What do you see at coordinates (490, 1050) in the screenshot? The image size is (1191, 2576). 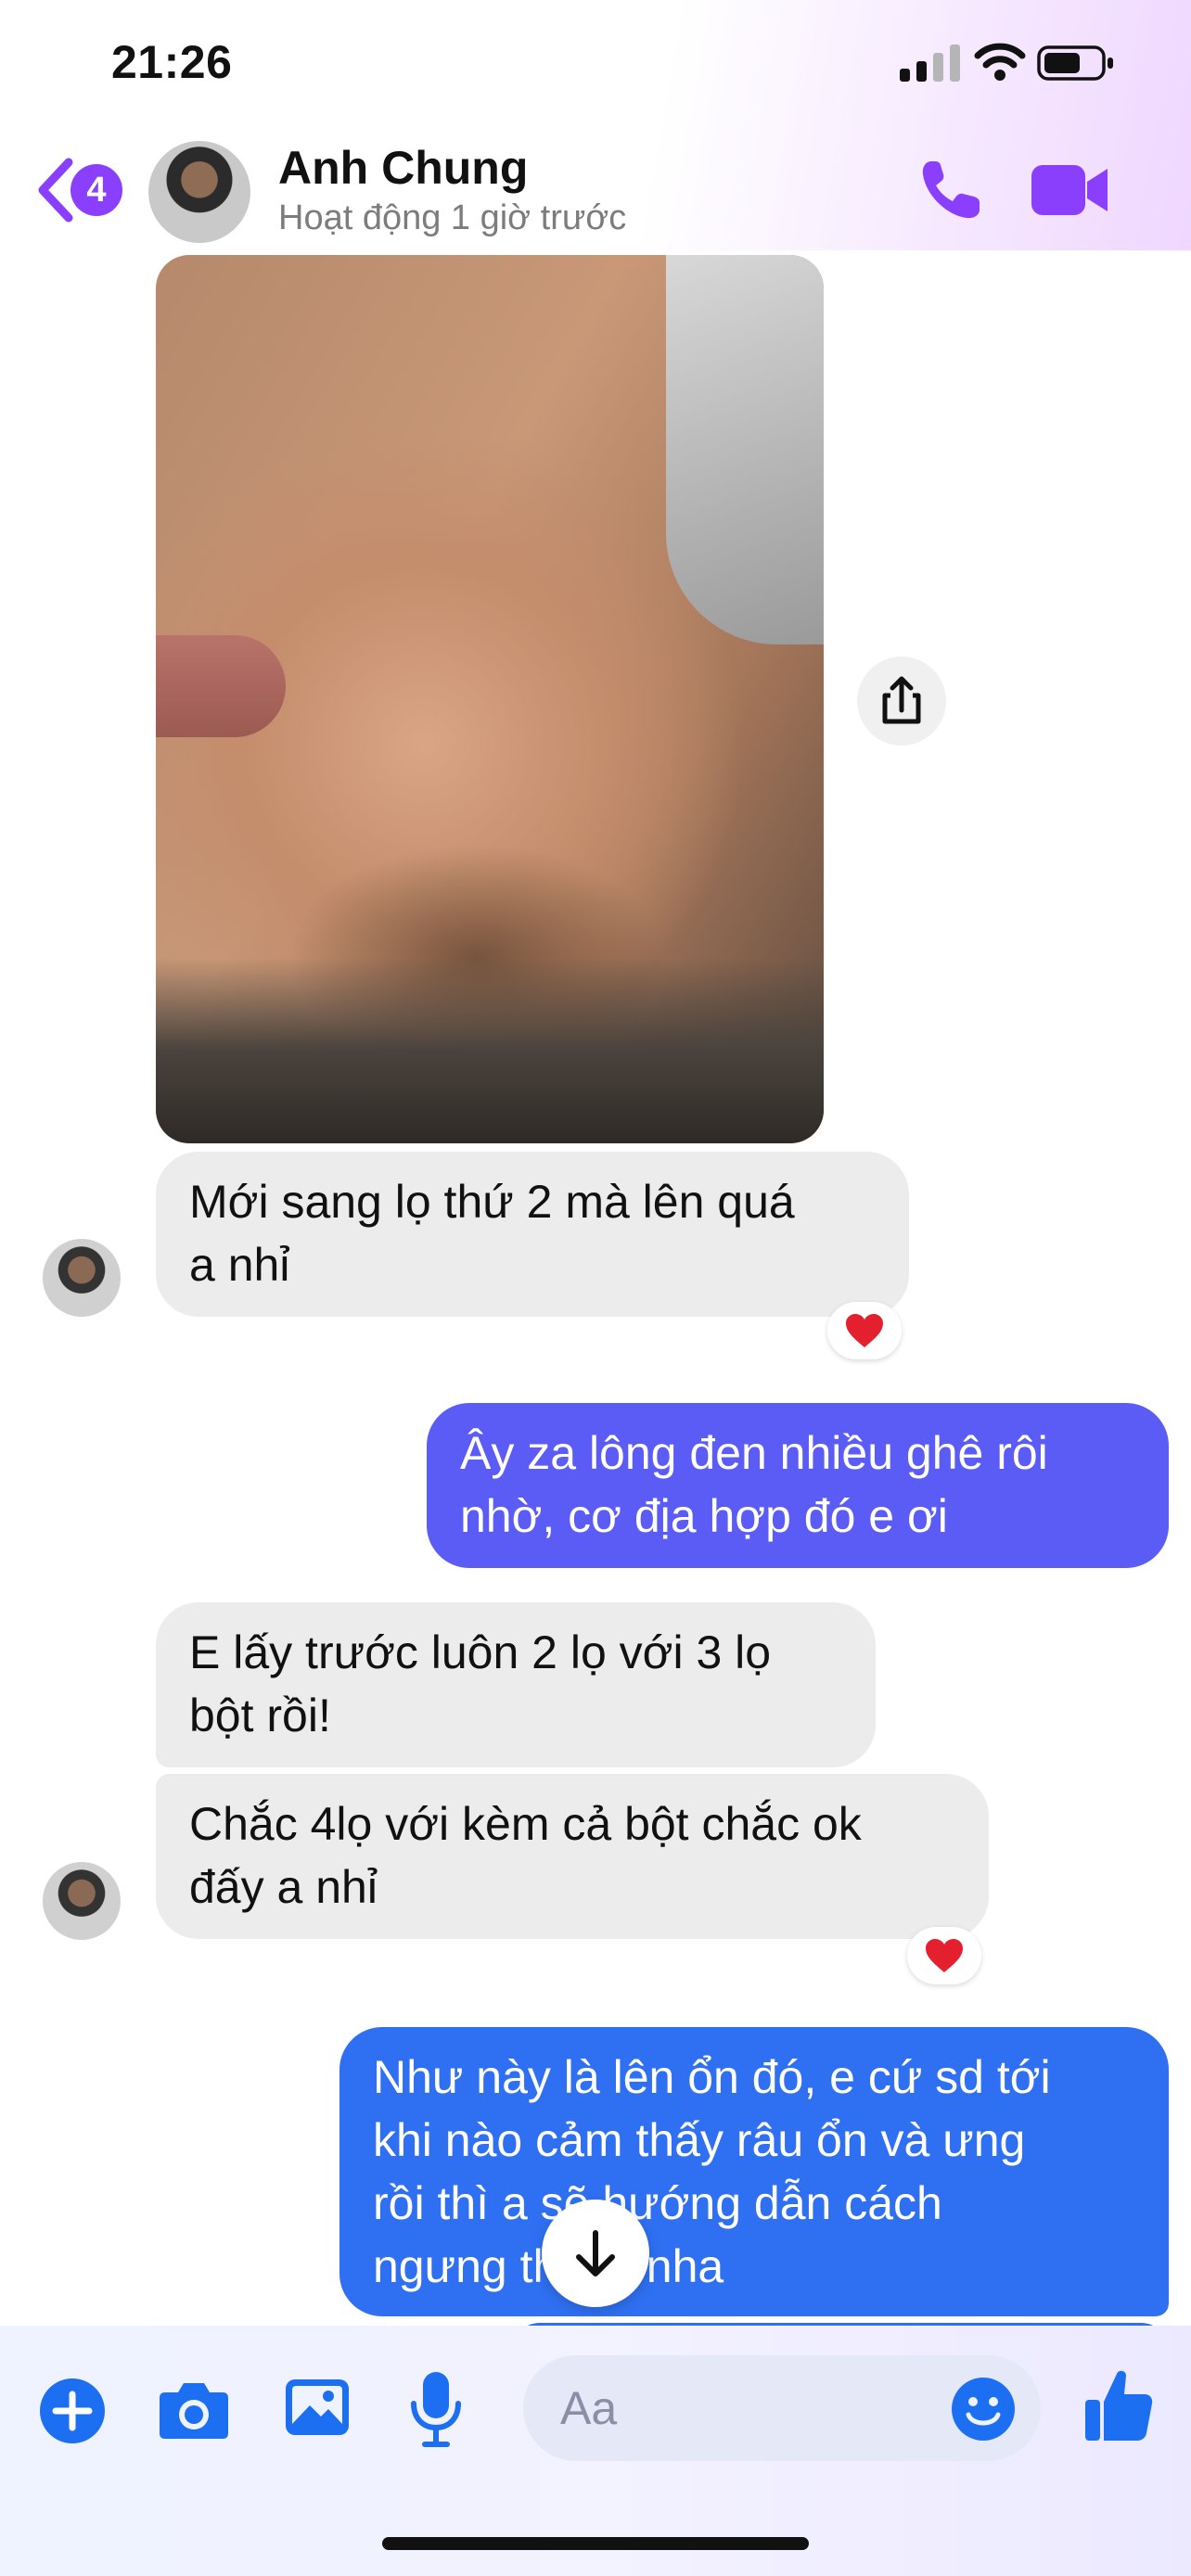 I see `photo-shirt-region` at bounding box center [490, 1050].